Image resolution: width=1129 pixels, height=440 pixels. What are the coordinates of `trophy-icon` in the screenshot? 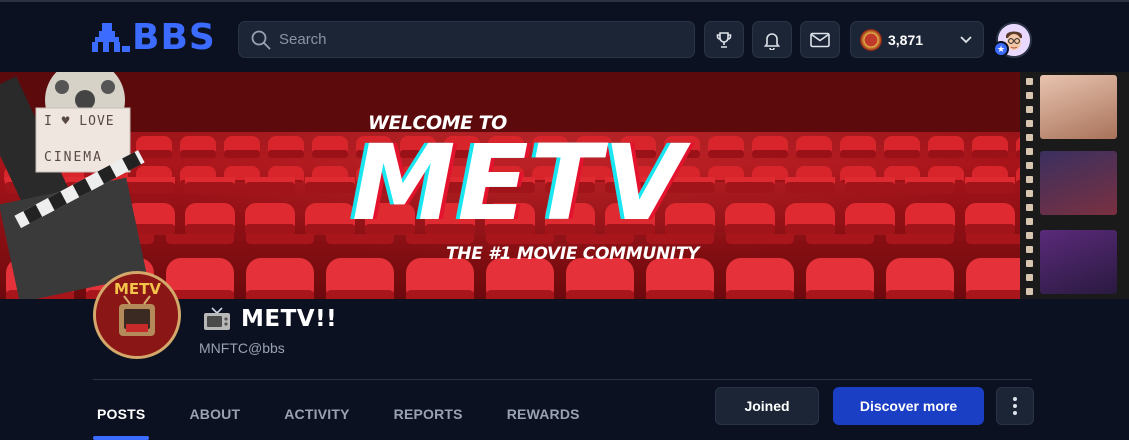 It's located at (724, 39).